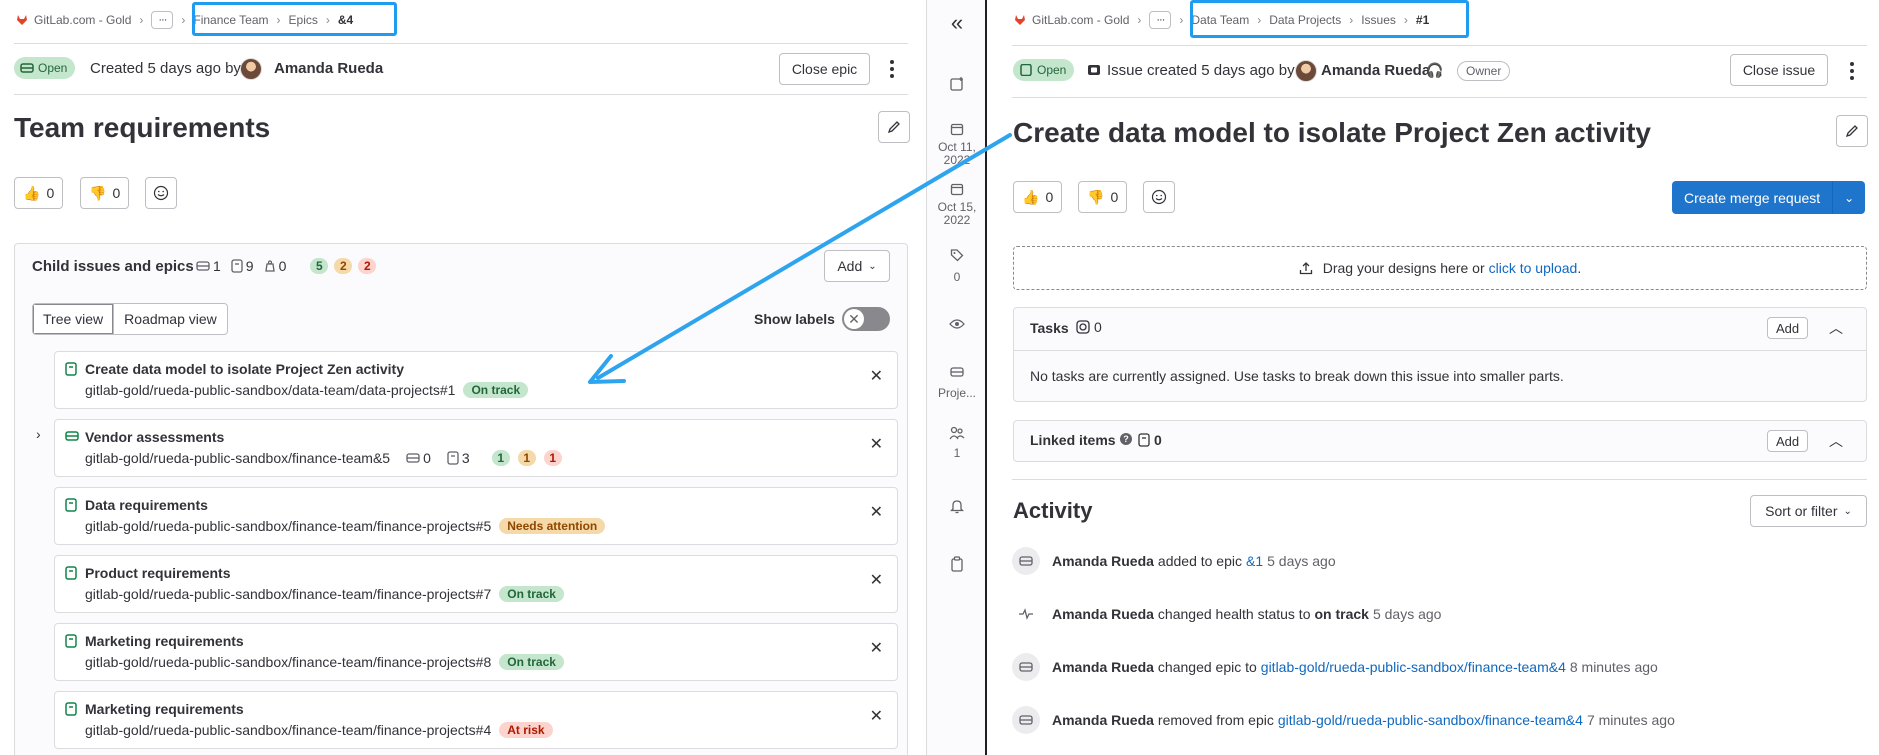 The image size is (1879, 755). Describe the element at coordinates (282, 266) in the screenshot. I see `weight-count-value: 0` at that location.